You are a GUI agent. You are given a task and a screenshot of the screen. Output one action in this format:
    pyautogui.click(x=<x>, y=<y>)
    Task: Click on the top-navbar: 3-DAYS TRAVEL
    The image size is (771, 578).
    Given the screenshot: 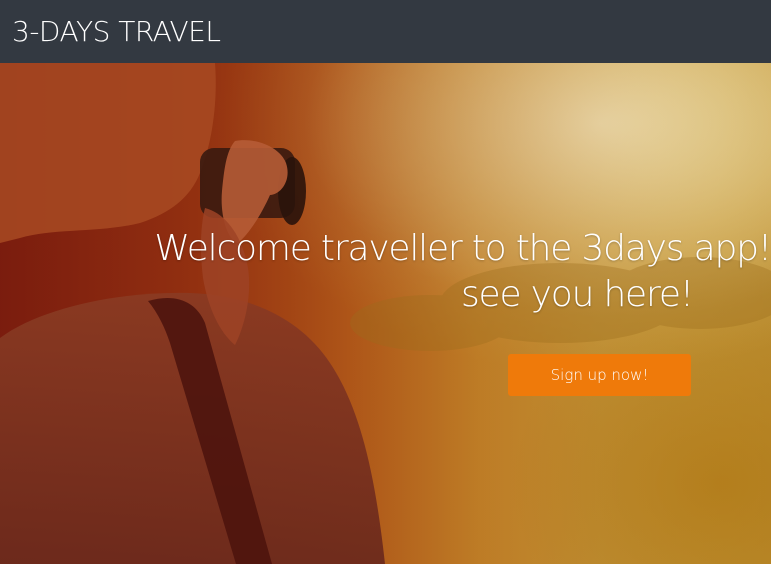 What is the action you would take?
    pyautogui.click(x=385, y=31)
    